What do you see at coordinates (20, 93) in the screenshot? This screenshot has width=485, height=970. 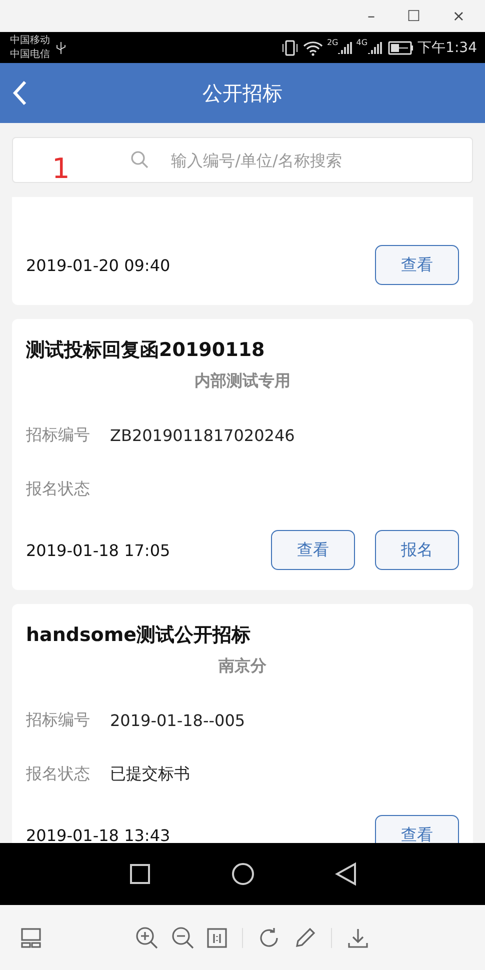 I see `back-button` at bounding box center [20, 93].